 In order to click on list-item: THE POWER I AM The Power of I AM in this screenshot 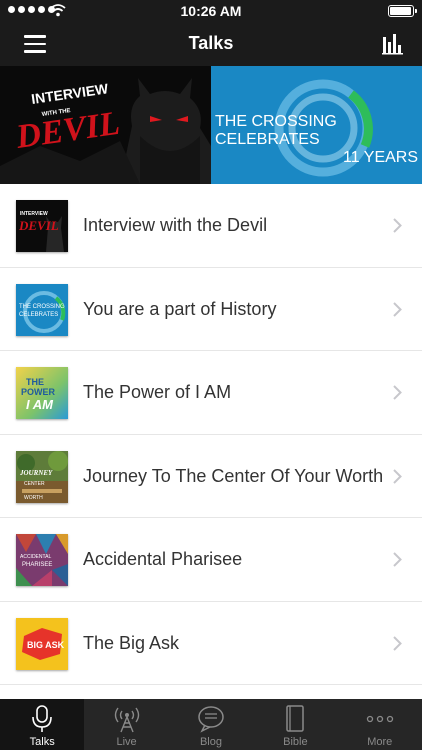, I will do `click(211, 393)`.